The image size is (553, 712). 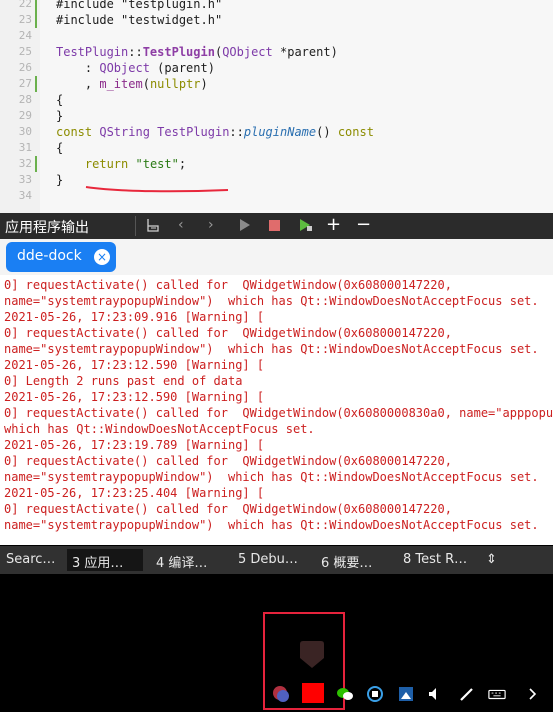 I want to click on log-line: 2021-05-26, 17:23:25.404 [Warning] [, so click(x=134, y=493).